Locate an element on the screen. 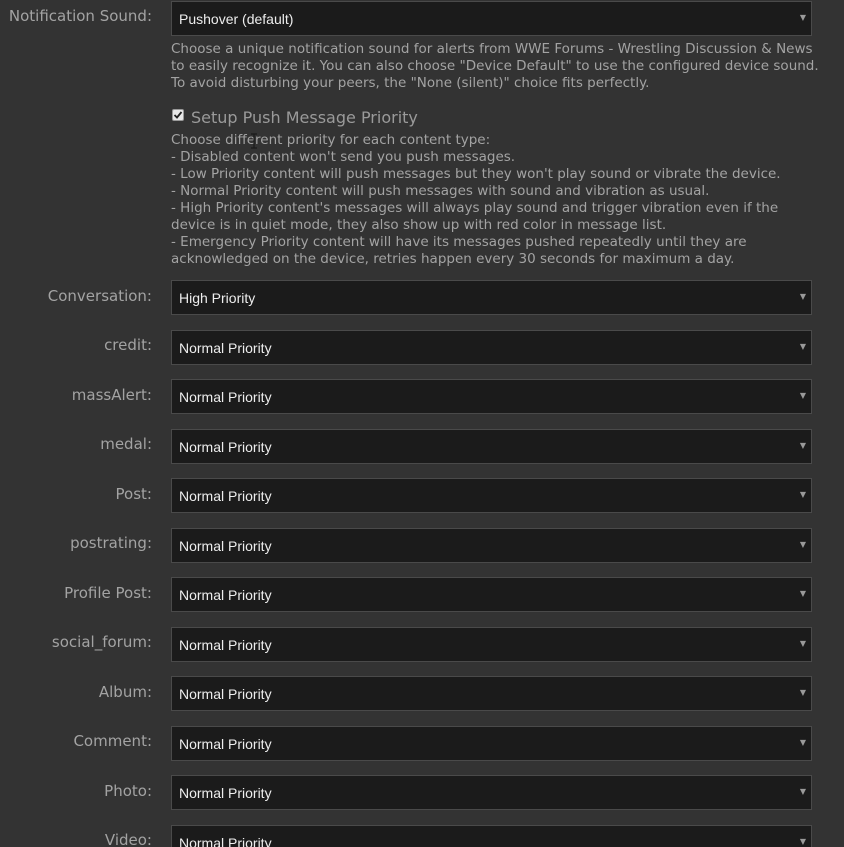 The image size is (844, 847). priority-select-postrating: Normal Priority ▼ is located at coordinates (491, 545).